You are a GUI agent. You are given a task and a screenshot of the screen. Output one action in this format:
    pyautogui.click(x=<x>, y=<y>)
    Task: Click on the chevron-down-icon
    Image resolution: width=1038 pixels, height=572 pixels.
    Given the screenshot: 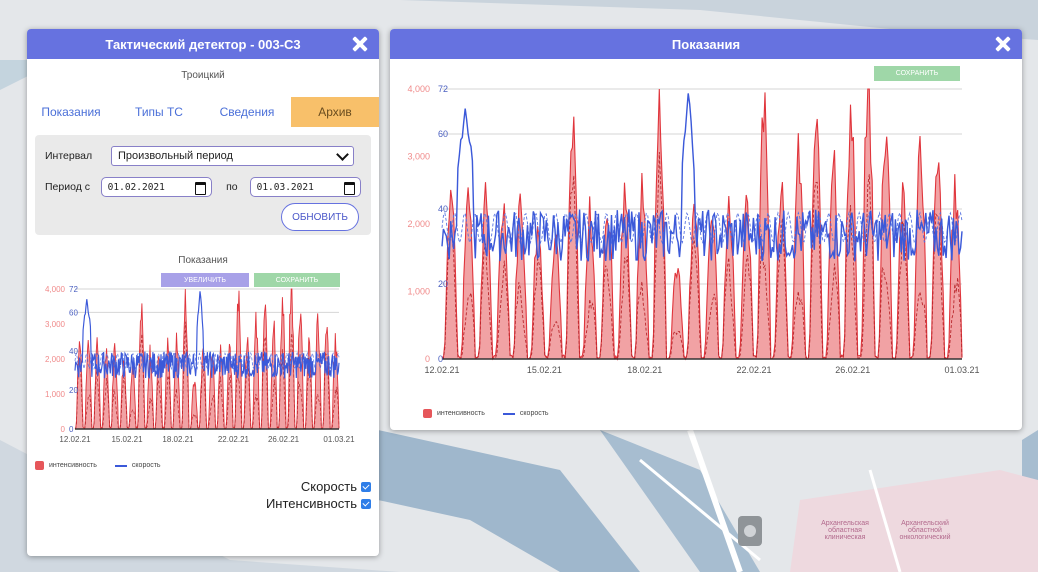 What is the action you would take?
    pyautogui.click(x=342, y=154)
    